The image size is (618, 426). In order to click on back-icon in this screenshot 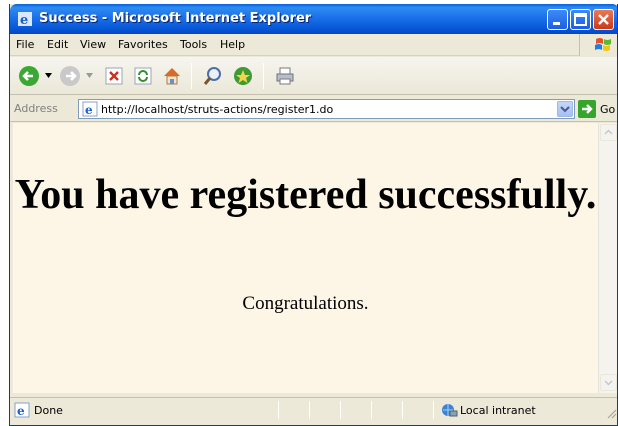, I will do `click(29, 76)`.